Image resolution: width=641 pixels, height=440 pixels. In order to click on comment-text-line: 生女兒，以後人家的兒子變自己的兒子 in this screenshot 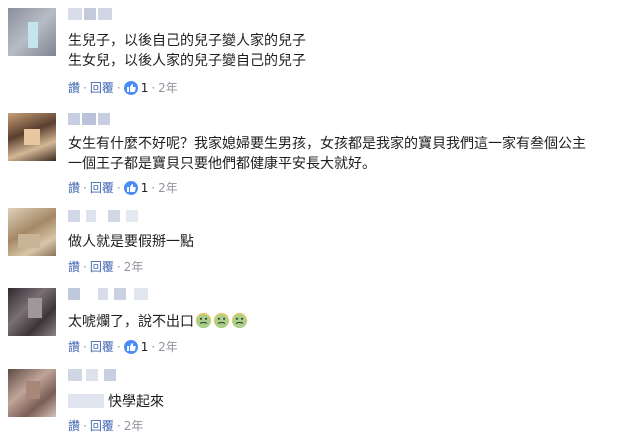, I will do `click(187, 61)`.